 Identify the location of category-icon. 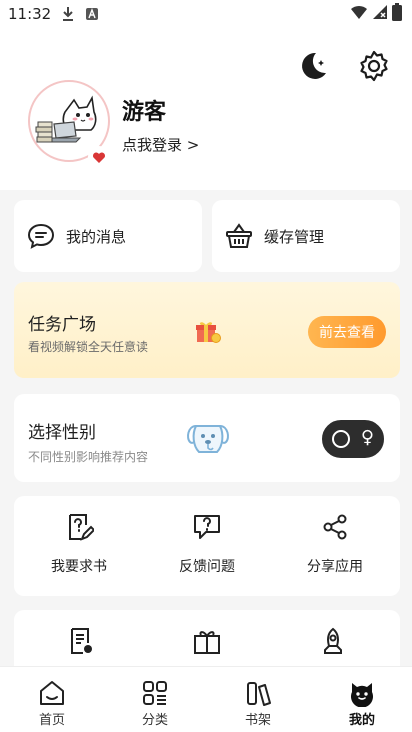
(155, 693).